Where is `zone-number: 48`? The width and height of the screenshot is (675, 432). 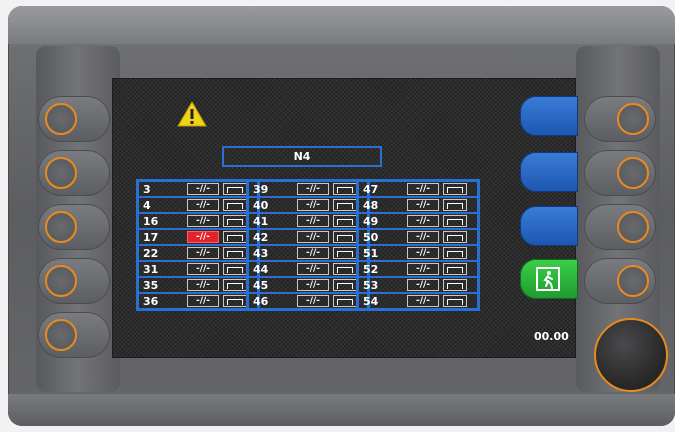
zone-number: 48 is located at coordinates (371, 205).